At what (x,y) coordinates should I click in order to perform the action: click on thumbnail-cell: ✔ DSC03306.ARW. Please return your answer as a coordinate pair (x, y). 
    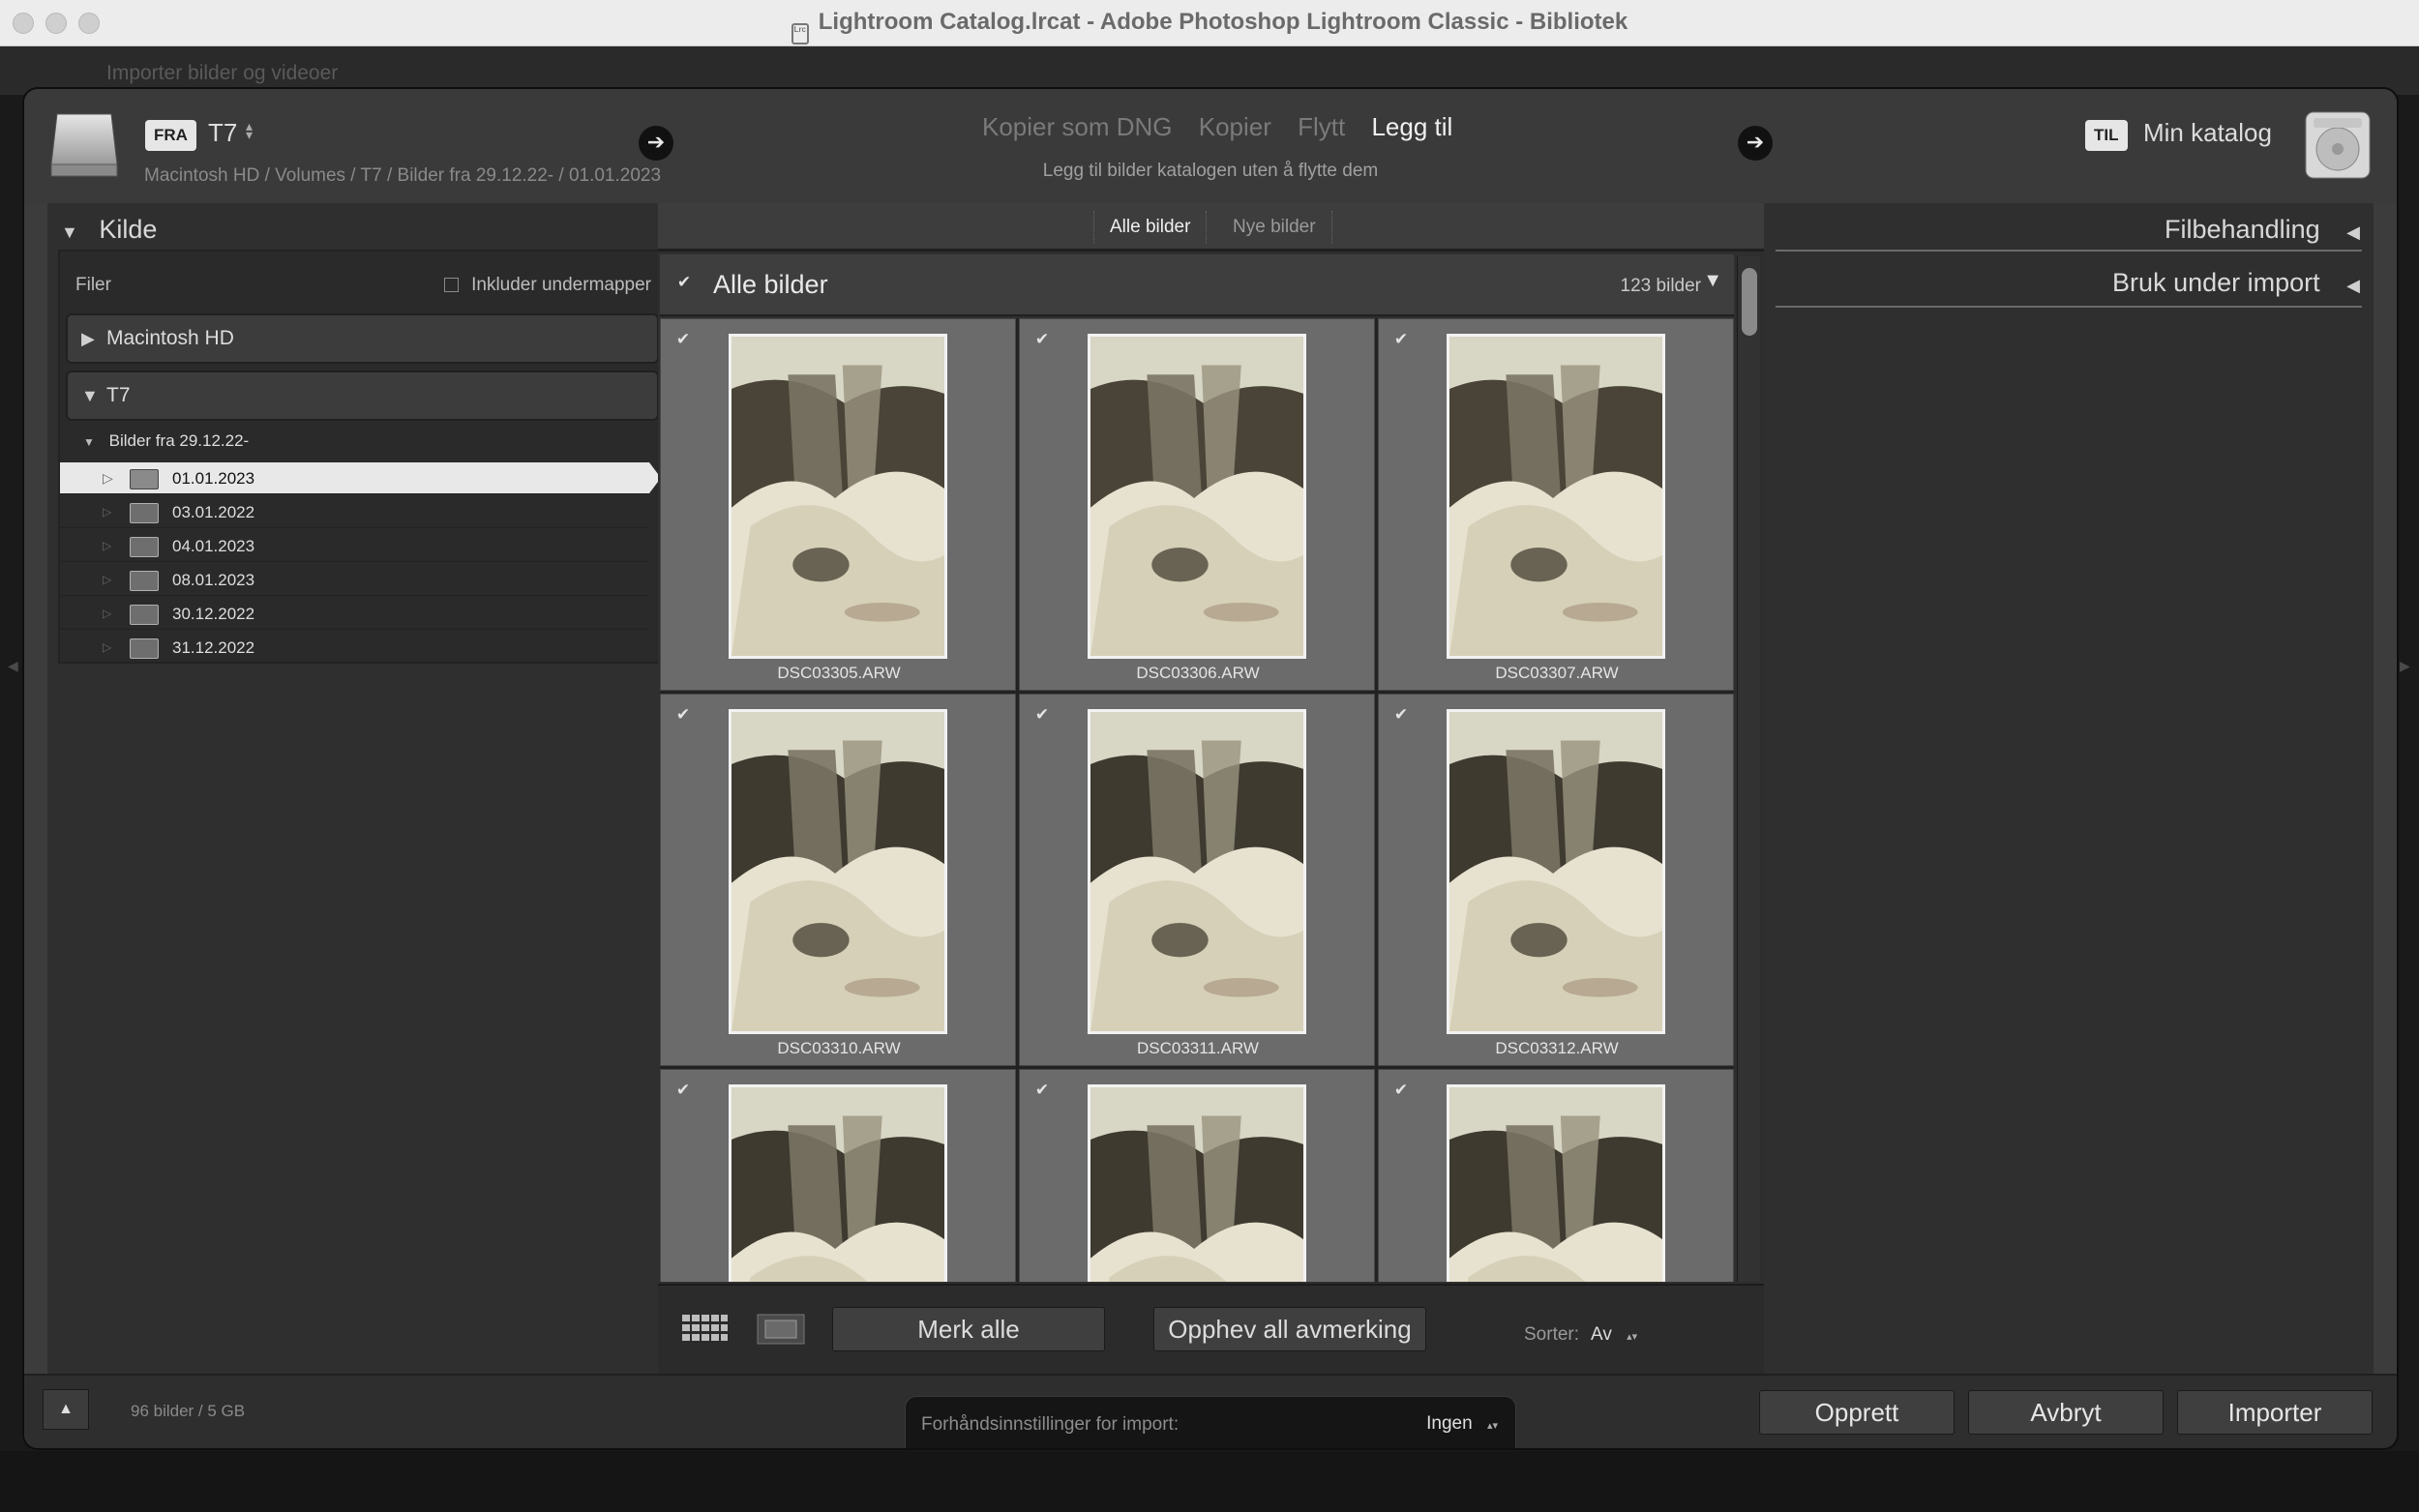
    Looking at the image, I should click on (1197, 505).